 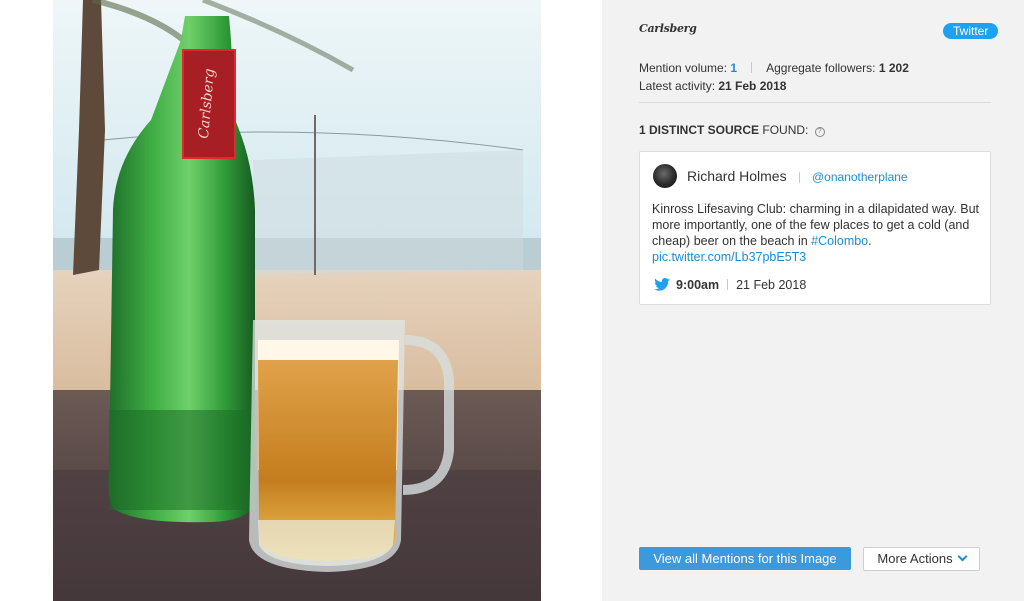 I want to click on followers-label: Aggregate followers:, so click(x=821, y=68).